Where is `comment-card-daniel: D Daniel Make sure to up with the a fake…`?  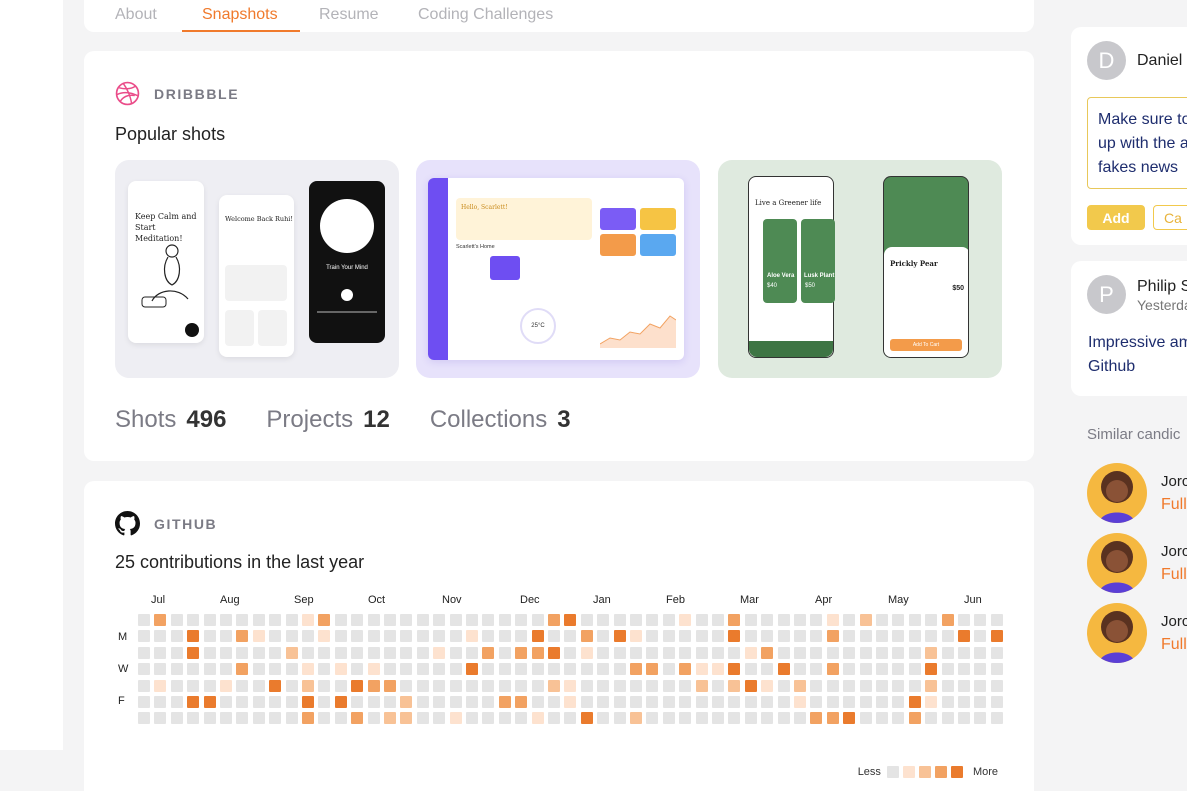 comment-card-daniel: D Daniel Make sure to up with the a fake… is located at coordinates (1129, 136).